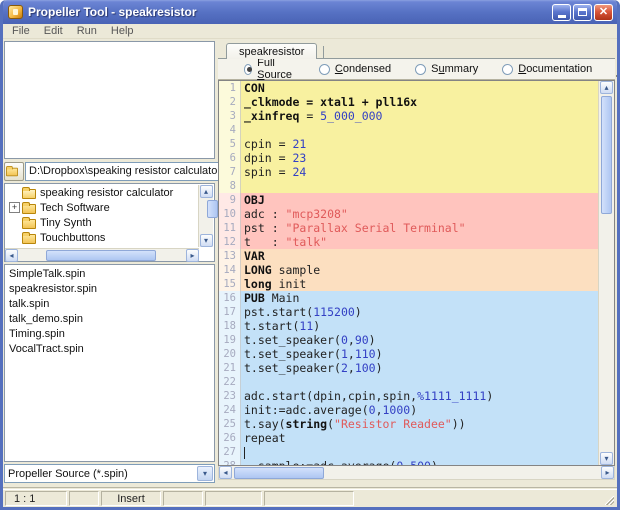  I want to click on tree-item-label: speaking resistor calculator, so click(107, 192).